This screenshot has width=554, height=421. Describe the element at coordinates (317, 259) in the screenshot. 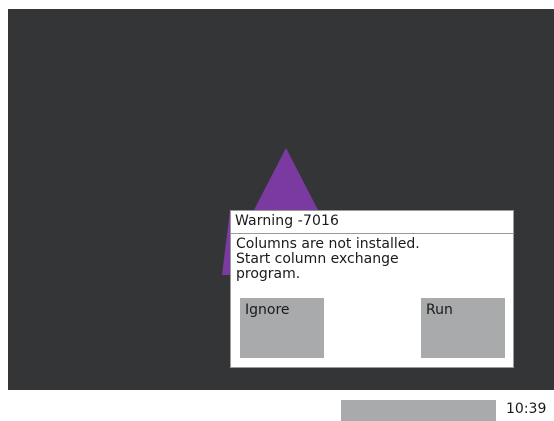

I see `dialog-message-line-2: Start column exchange` at that location.